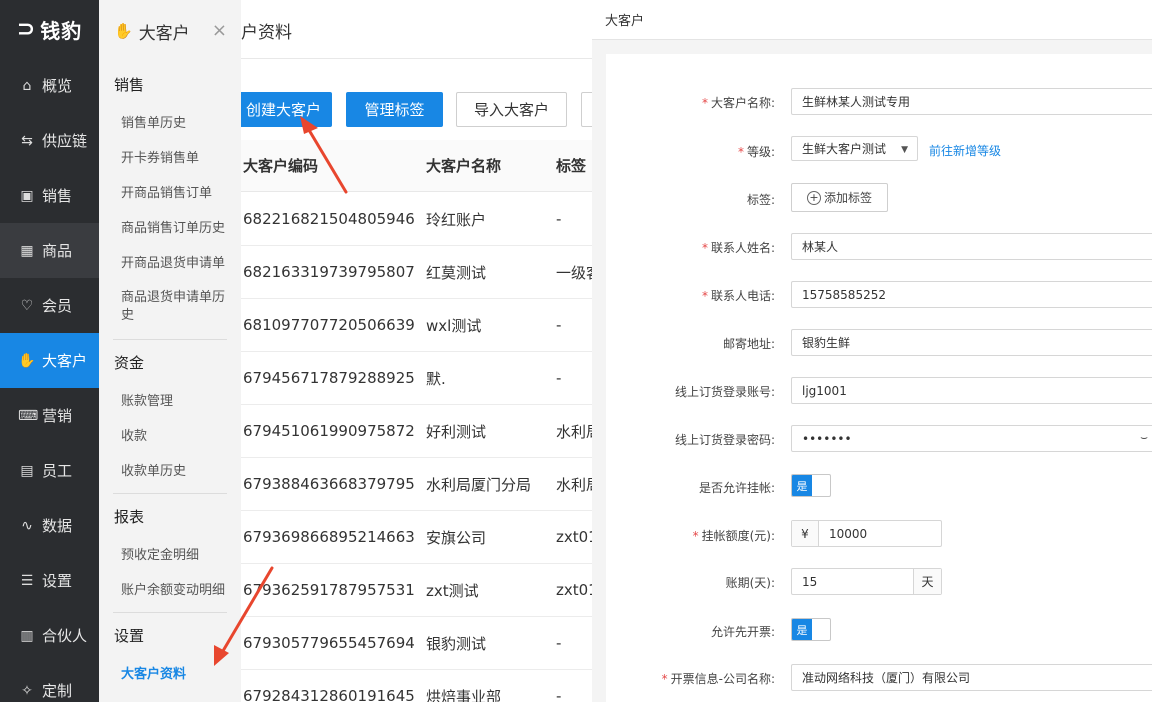  I want to click on table-row: 679456717879288925 默. -, so click(416, 378).